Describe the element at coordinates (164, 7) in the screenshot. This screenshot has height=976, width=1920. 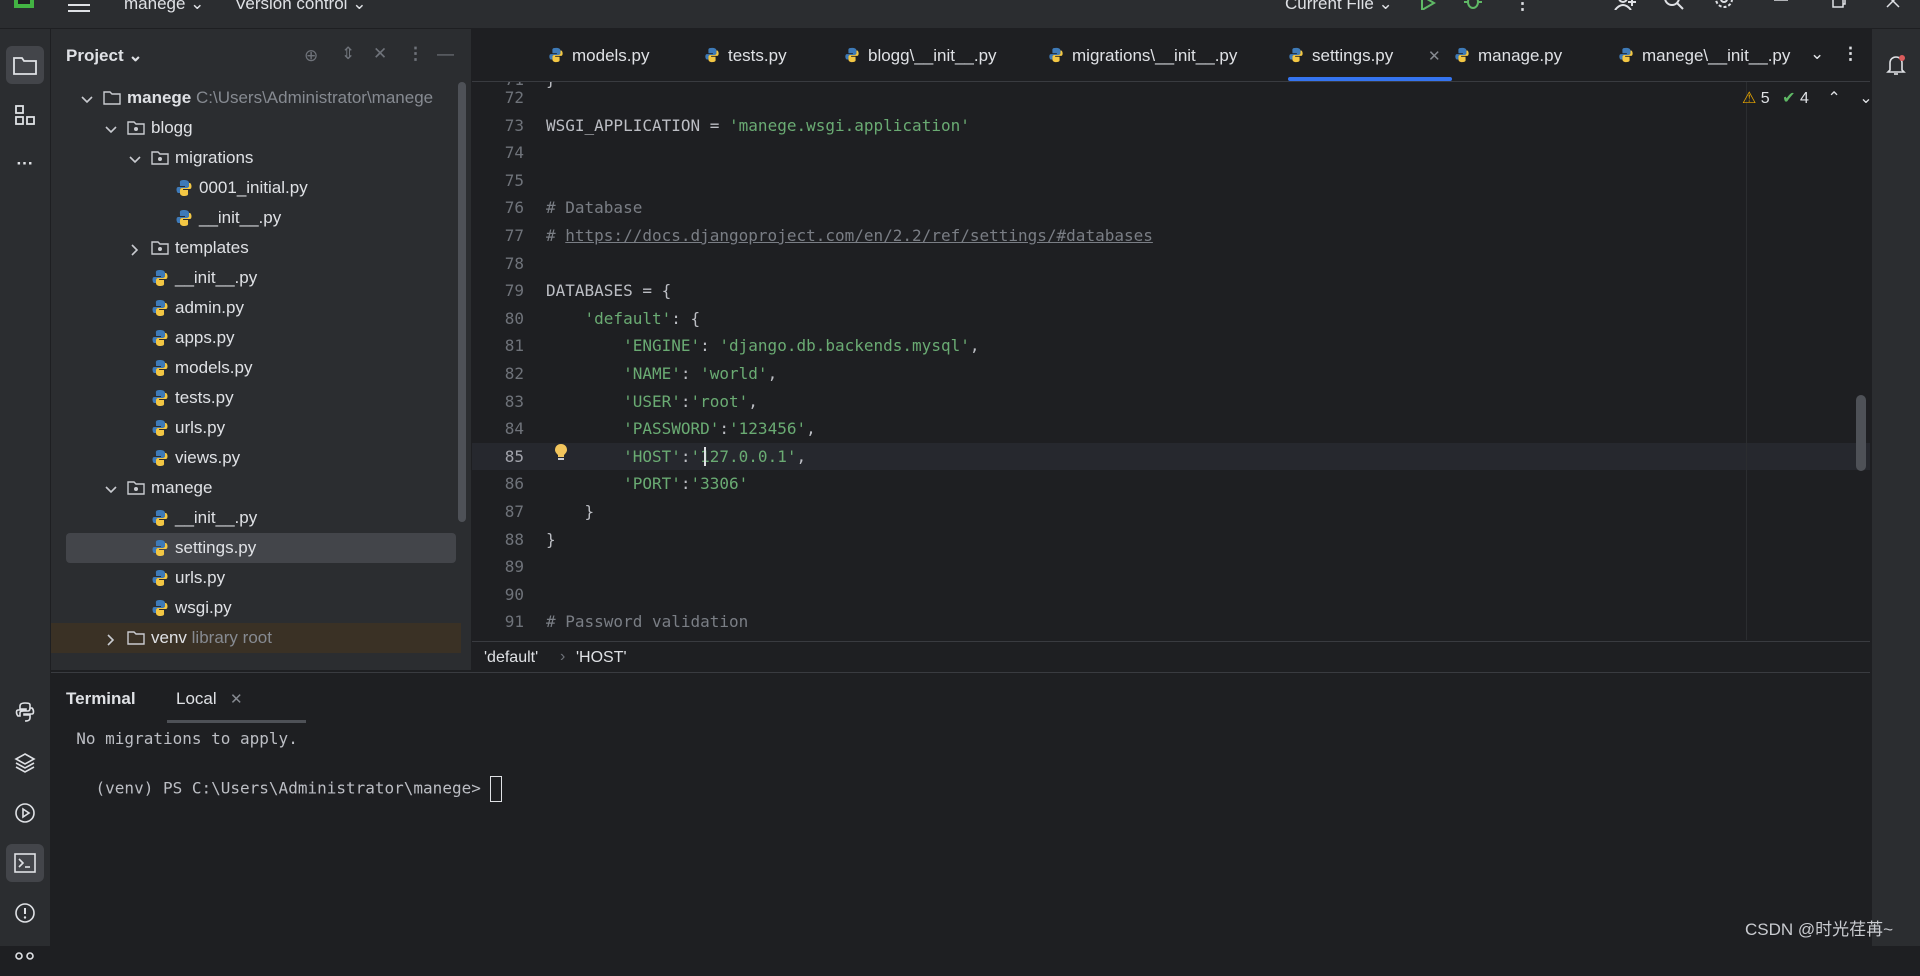
I see `project-switcher: manege ⌄` at that location.